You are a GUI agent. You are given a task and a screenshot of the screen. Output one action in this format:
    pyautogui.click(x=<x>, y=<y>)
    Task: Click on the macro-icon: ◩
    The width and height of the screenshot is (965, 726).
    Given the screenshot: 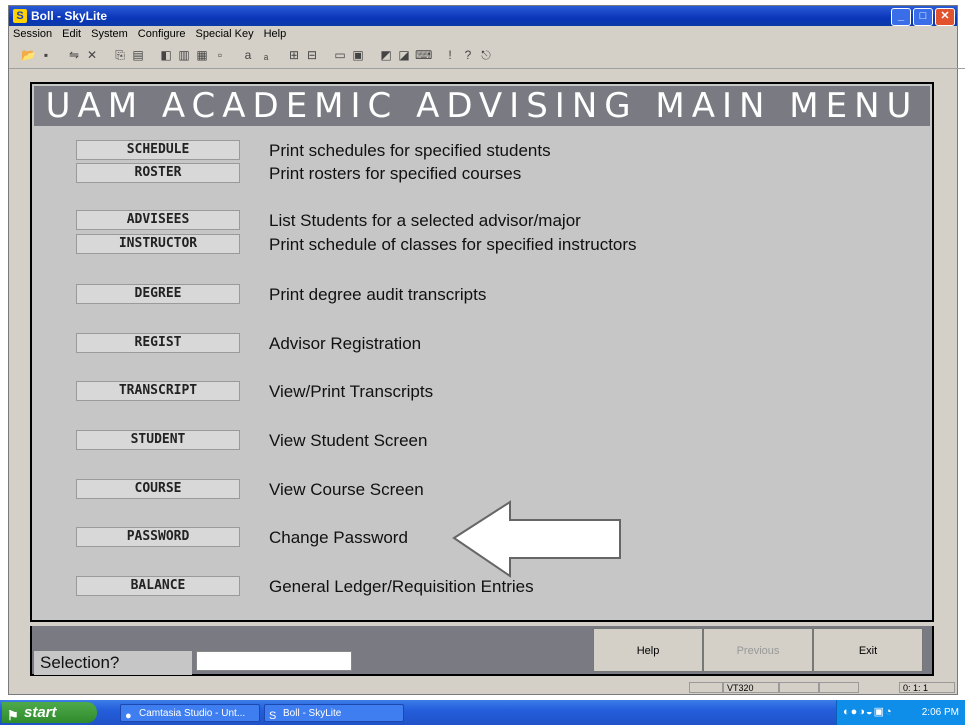 What is the action you would take?
    pyautogui.click(x=386, y=55)
    